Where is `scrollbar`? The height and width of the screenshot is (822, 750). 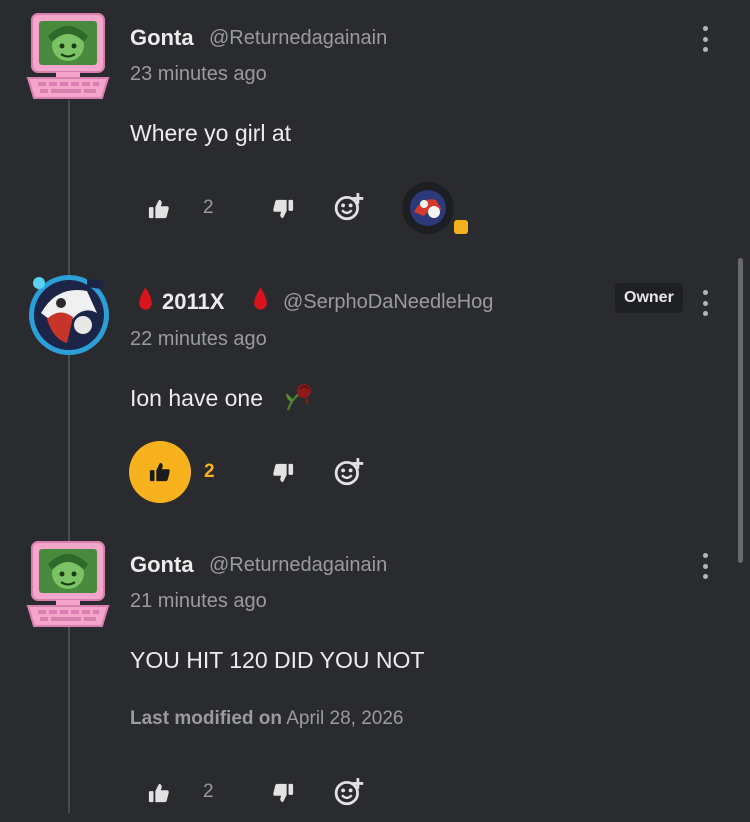 scrollbar is located at coordinates (740, 410).